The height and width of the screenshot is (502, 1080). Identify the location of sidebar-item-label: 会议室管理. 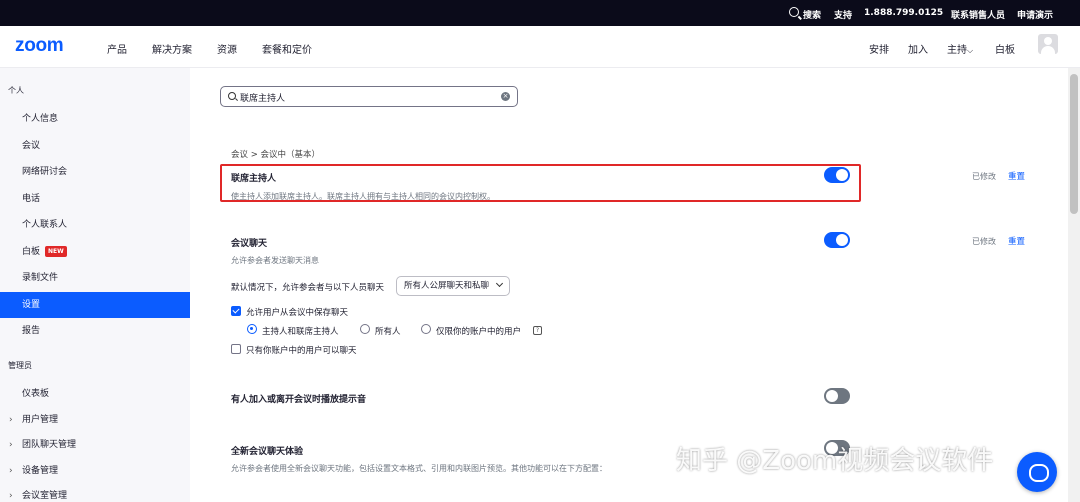
(45, 496).